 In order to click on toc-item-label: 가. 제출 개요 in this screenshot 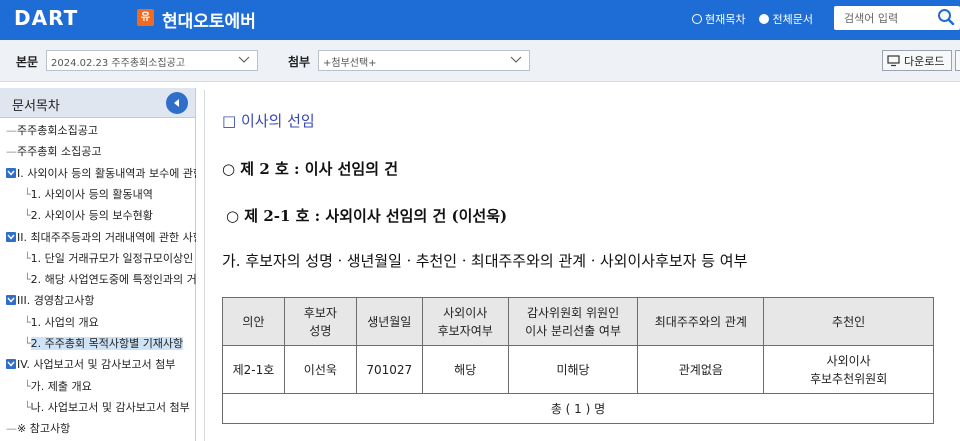, I will do `click(61, 386)`.